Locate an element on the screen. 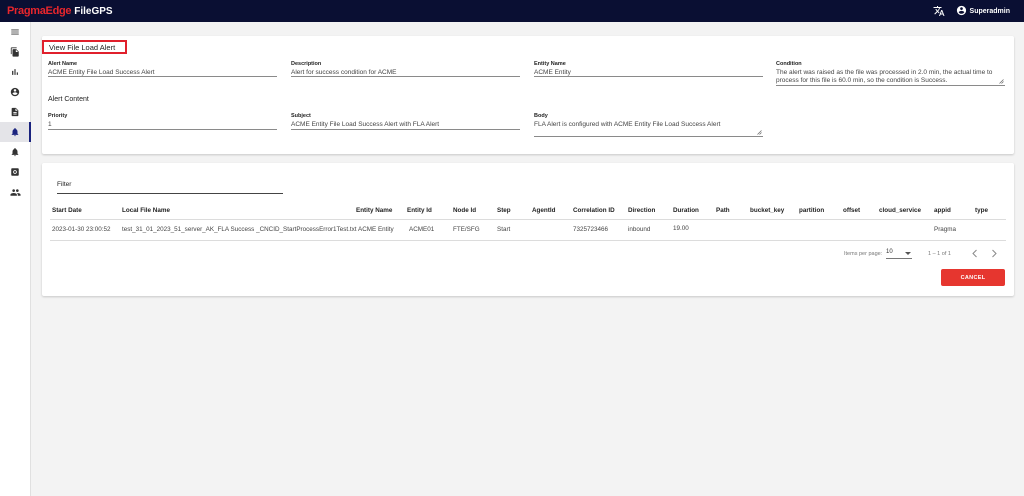 The image size is (1024, 496). column-header: partition is located at coordinates (811, 210).